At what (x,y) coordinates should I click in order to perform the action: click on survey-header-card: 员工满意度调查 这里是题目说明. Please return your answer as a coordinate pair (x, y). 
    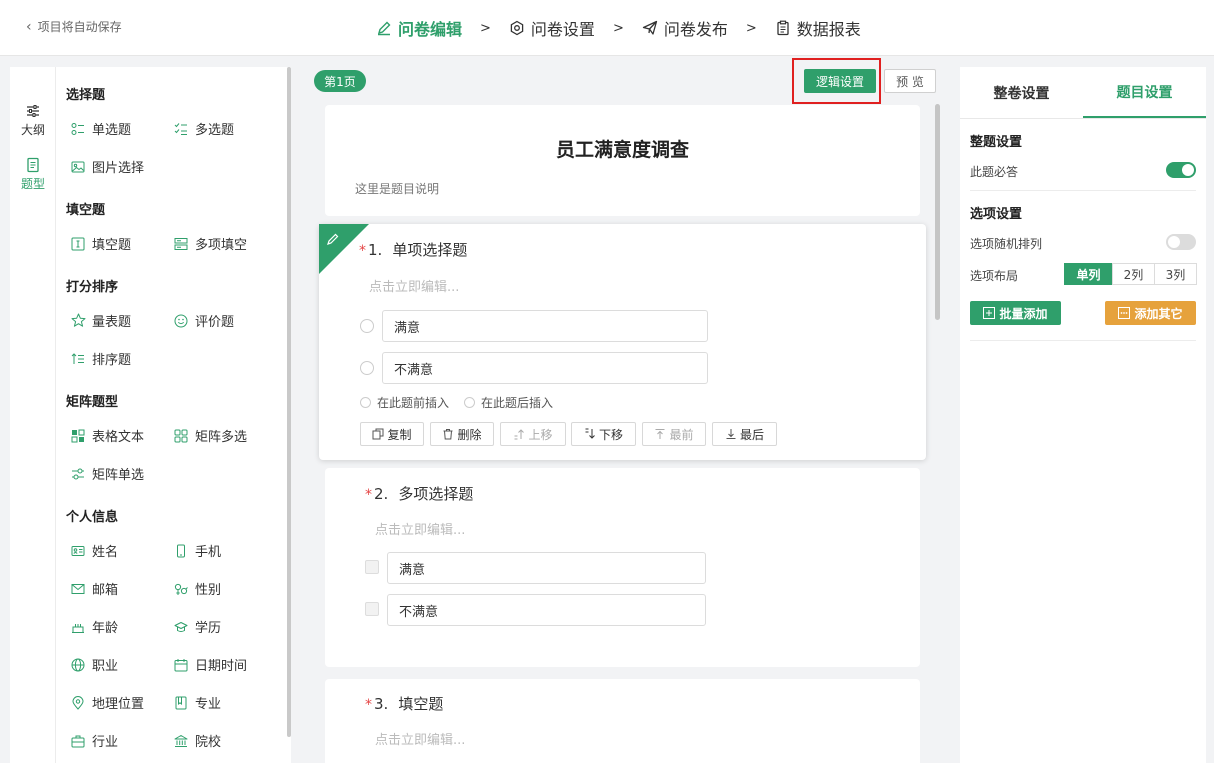
    Looking at the image, I should click on (622, 160).